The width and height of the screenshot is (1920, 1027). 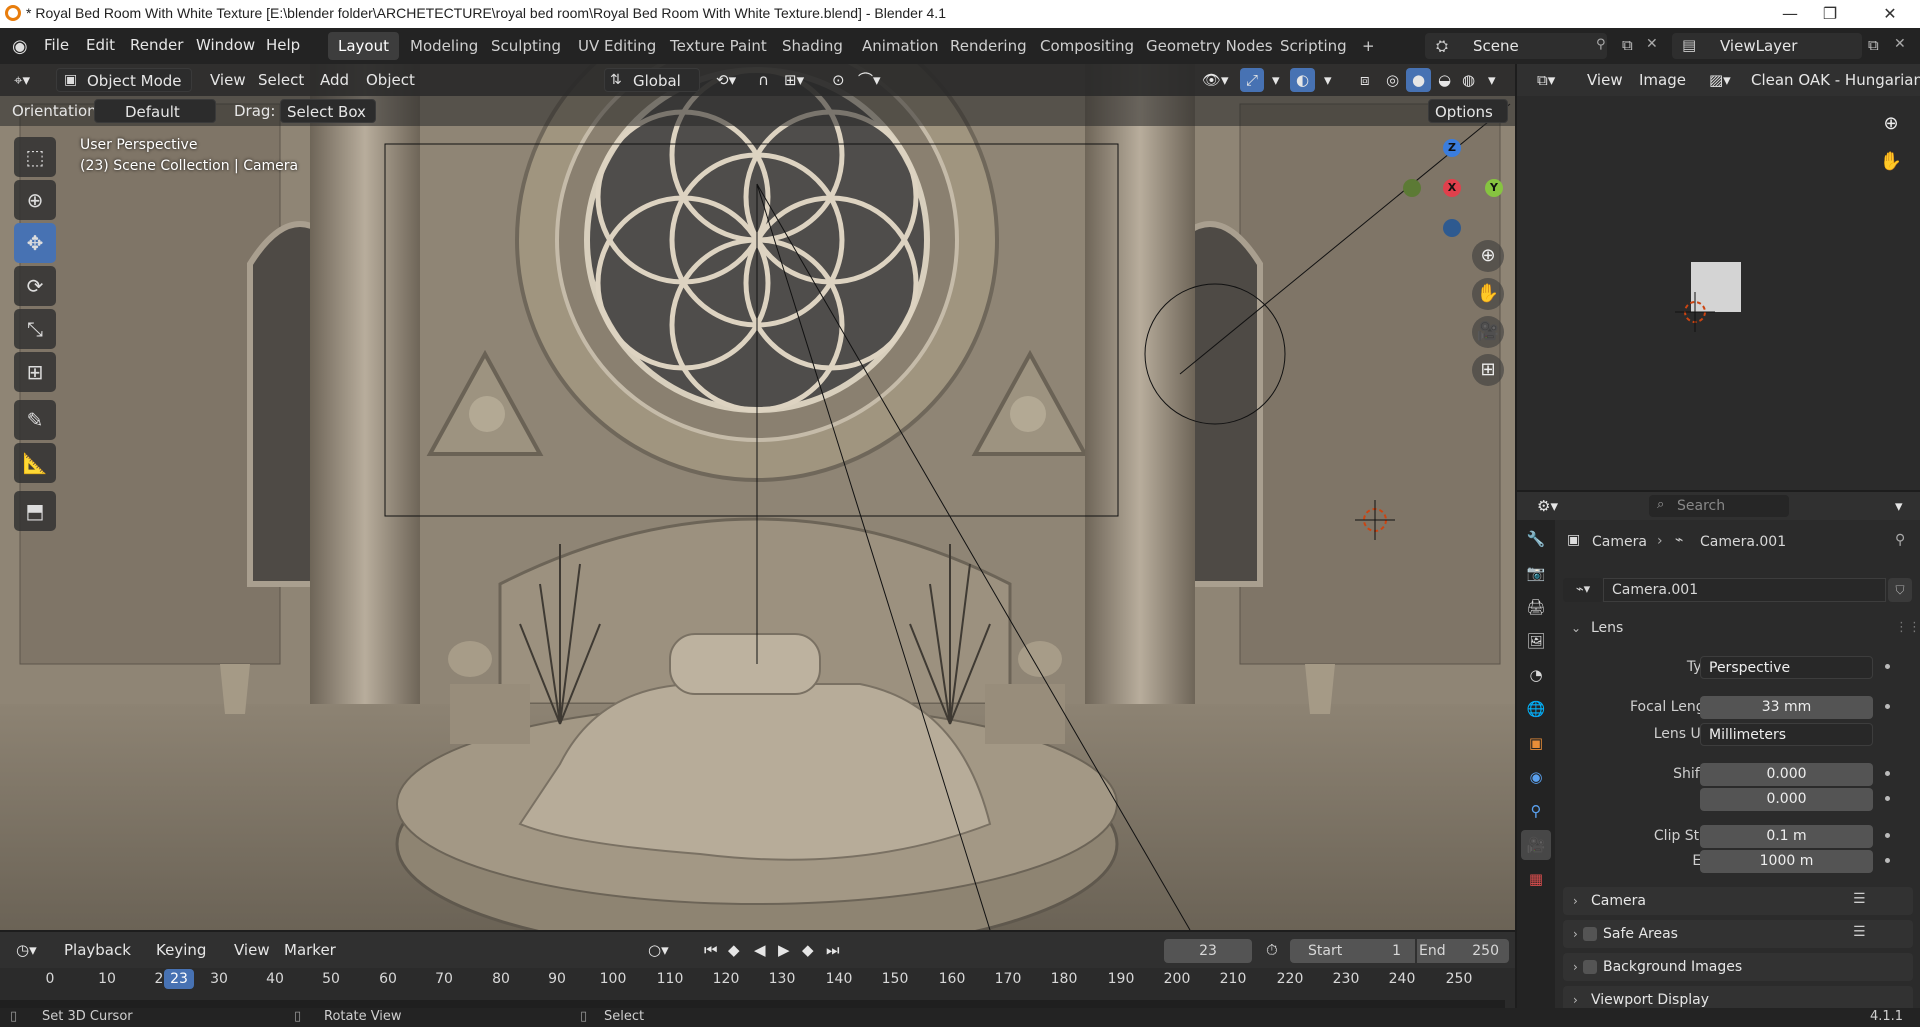 What do you see at coordinates (1252, 80) in the screenshot?
I see `gizmo-toggle-icon: ⤢` at bounding box center [1252, 80].